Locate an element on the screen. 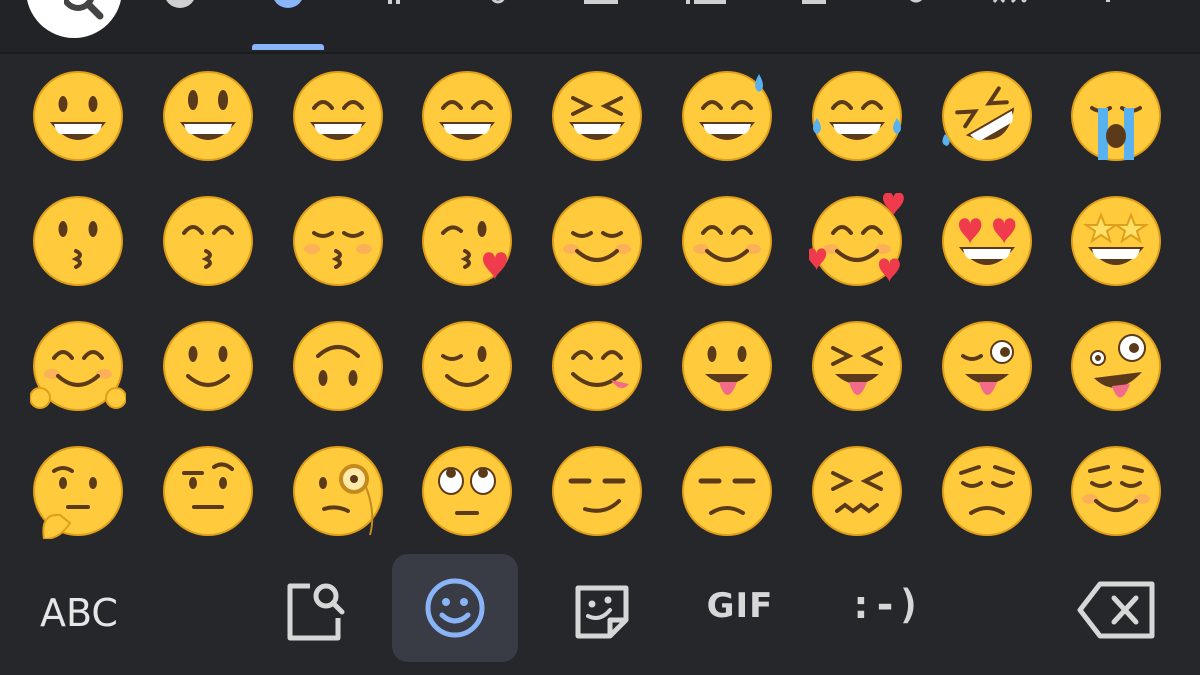  emoji-smiling-face-hearts is located at coordinates (856, 245).